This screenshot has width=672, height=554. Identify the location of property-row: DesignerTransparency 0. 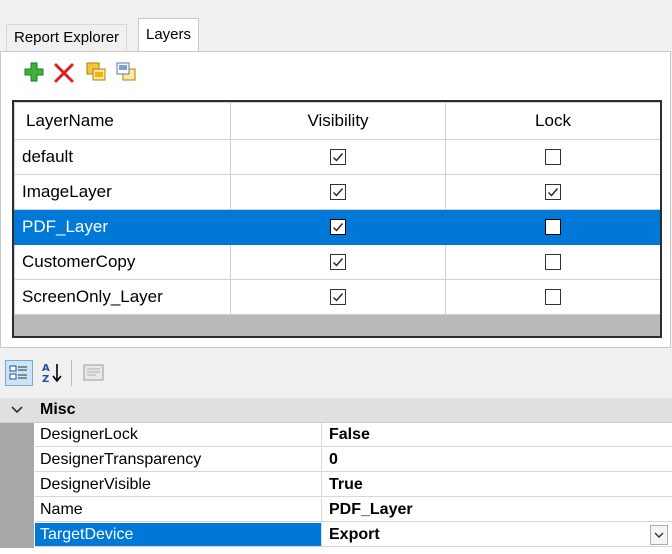
(336, 460).